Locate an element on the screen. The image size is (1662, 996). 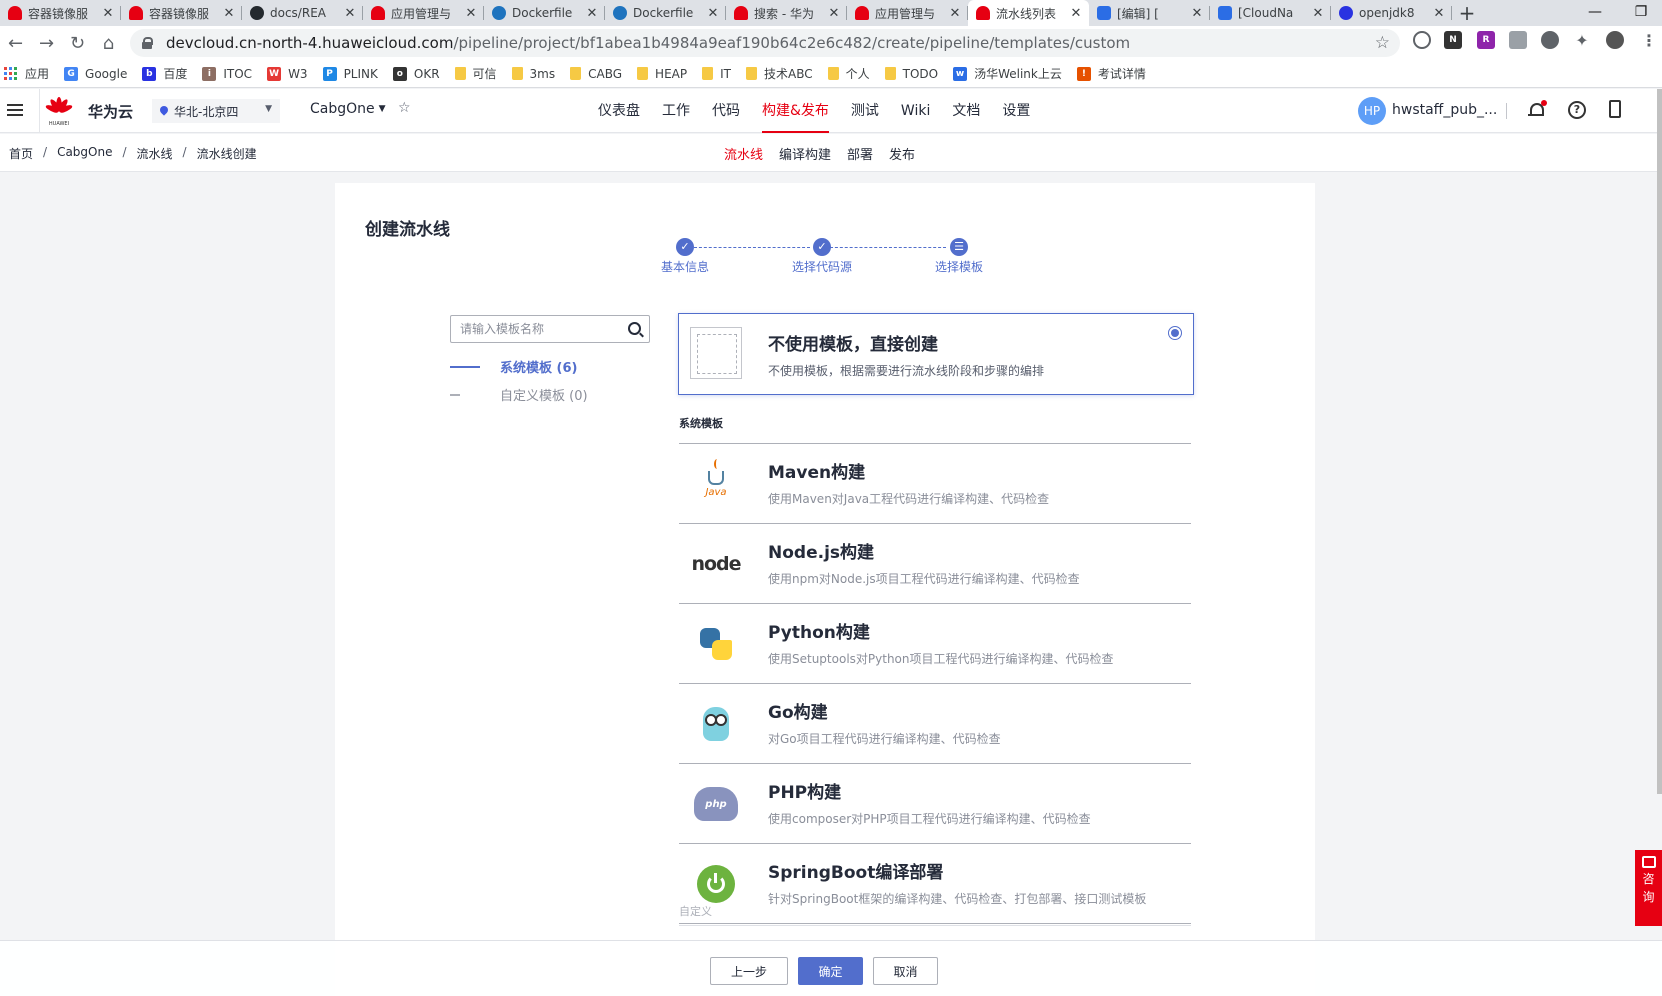
browser-tab: [CloudNa ✕ is located at coordinates (1270, 13).